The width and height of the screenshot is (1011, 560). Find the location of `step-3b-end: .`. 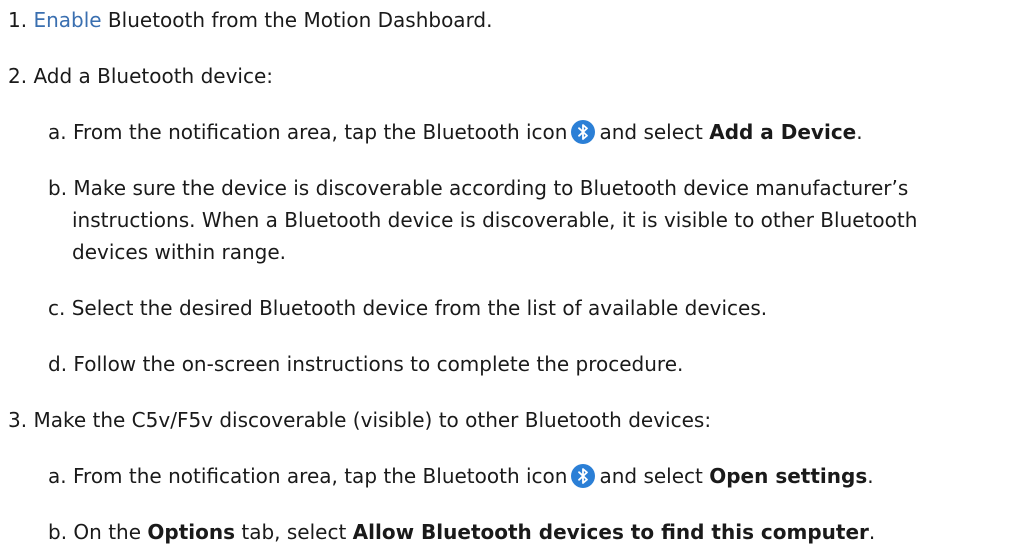

step-3b-end: . is located at coordinates (872, 532).